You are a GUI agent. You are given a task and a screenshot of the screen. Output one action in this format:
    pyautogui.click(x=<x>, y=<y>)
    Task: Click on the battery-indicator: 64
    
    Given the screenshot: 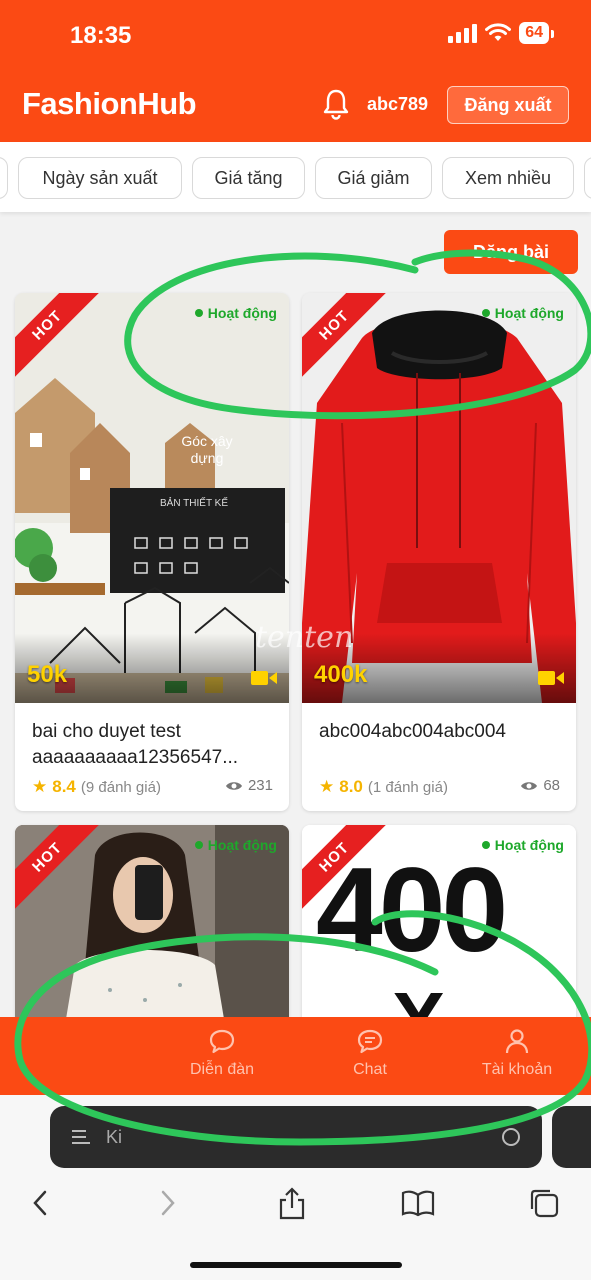 What is the action you would take?
    pyautogui.click(x=536, y=33)
    